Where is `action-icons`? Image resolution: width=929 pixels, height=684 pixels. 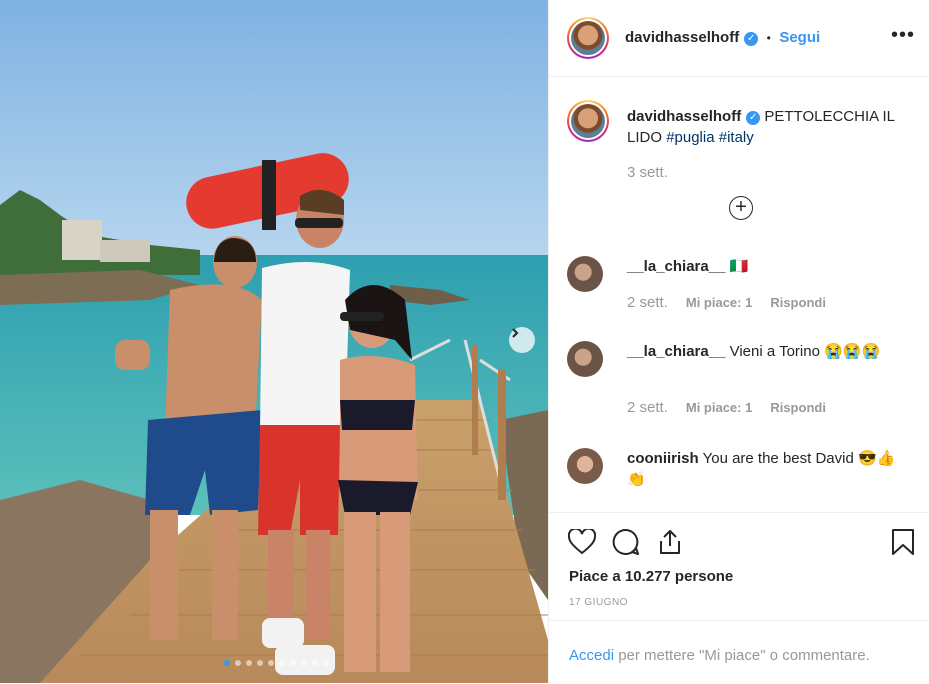 action-icons is located at coordinates (626, 542).